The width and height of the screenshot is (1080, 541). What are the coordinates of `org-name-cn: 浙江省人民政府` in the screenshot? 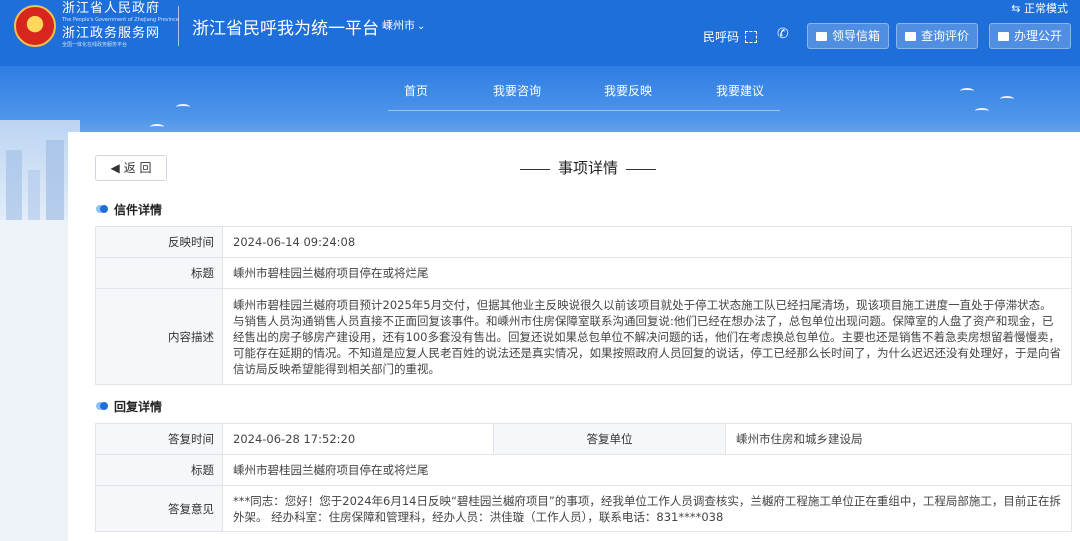 It's located at (111, 8).